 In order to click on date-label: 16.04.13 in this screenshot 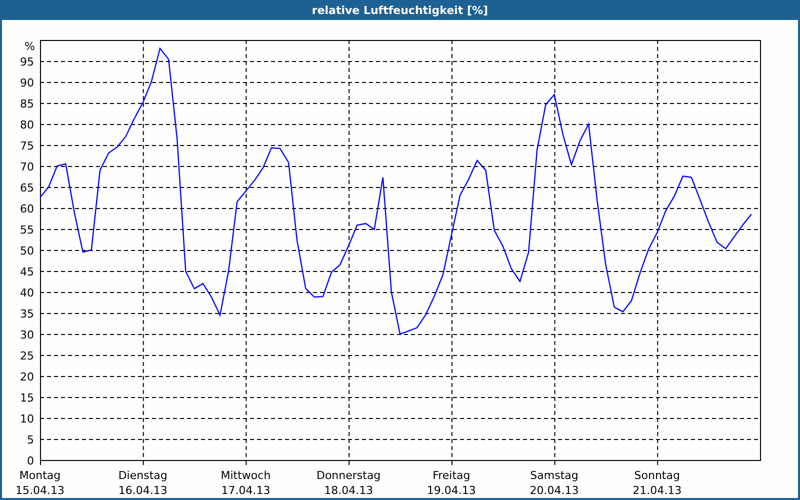, I will do `click(143, 490)`.